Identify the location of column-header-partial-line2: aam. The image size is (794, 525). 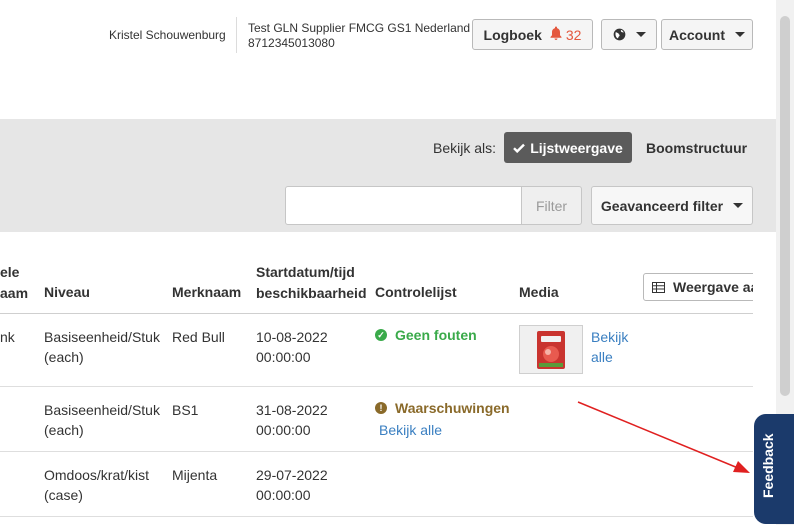
(14, 293).